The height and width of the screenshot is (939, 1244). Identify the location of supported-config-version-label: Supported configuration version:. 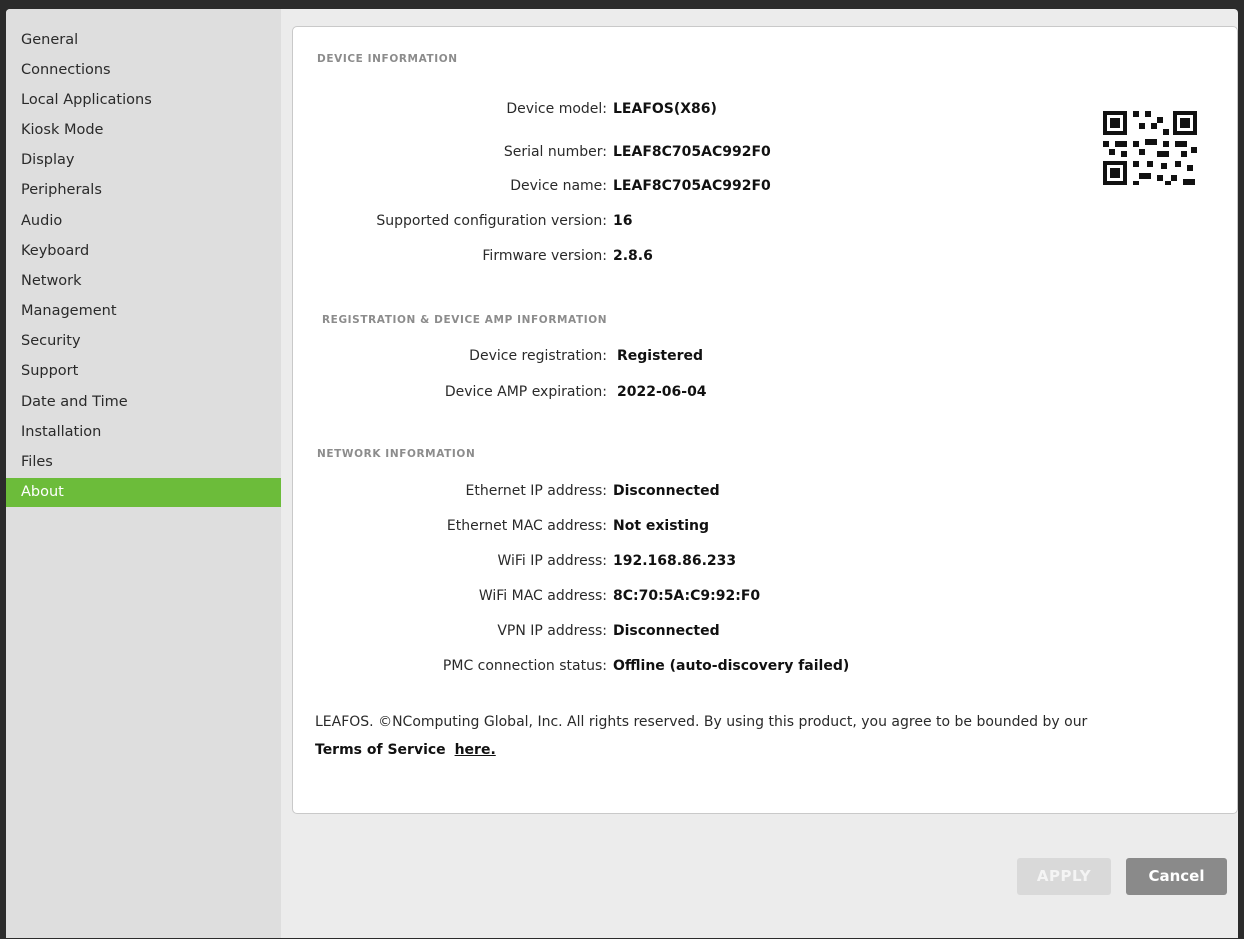
(491, 221).